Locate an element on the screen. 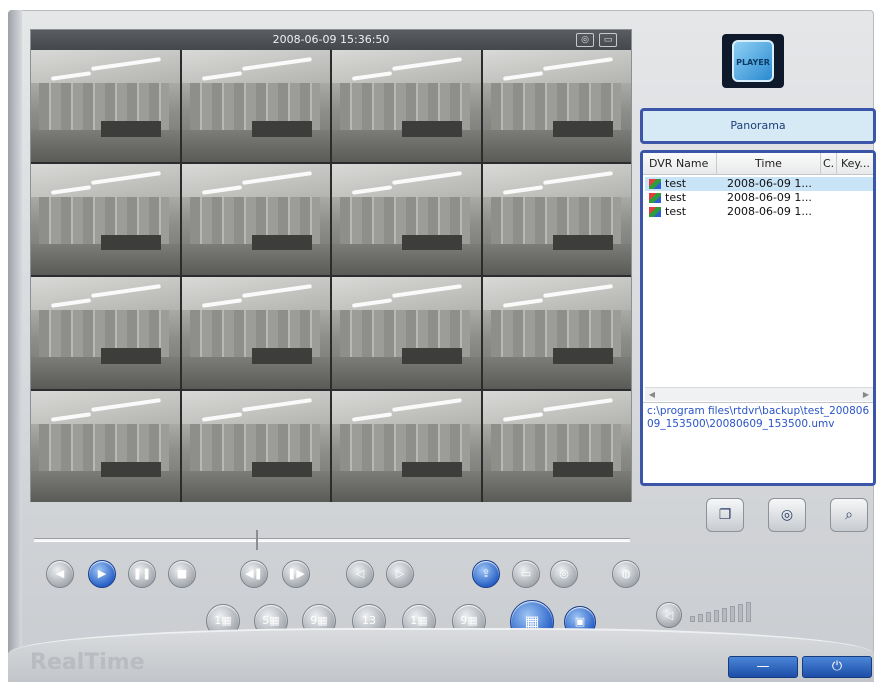 The image size is (883, 688). fast-play-button: ▷ is located at coordinates (400, 574).